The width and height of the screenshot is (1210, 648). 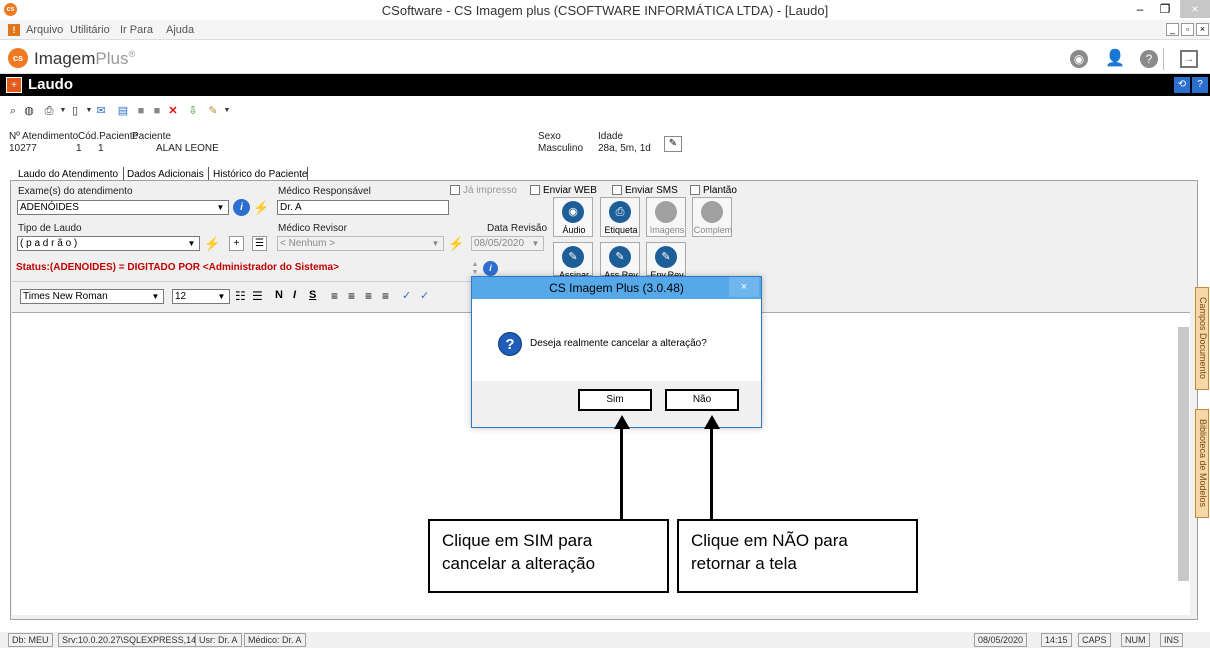 I want to click on idade-label: Idade, so click(x=611, y=136).